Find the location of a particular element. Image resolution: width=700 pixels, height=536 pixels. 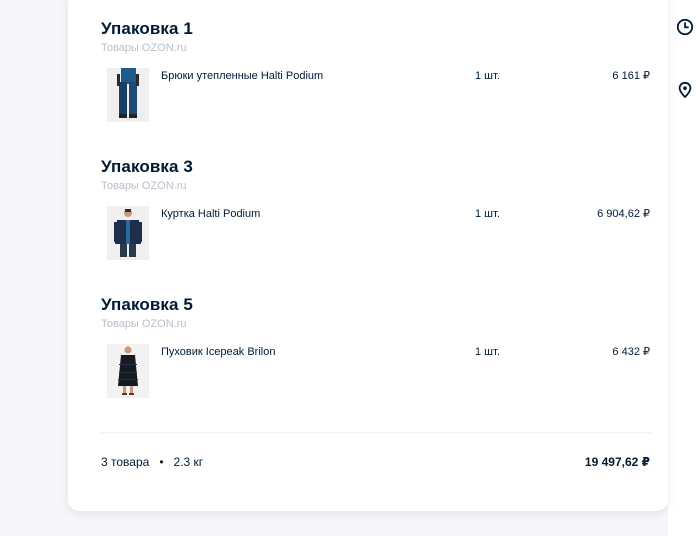

items-count: 3 товара is located at coordinates (125, 462).